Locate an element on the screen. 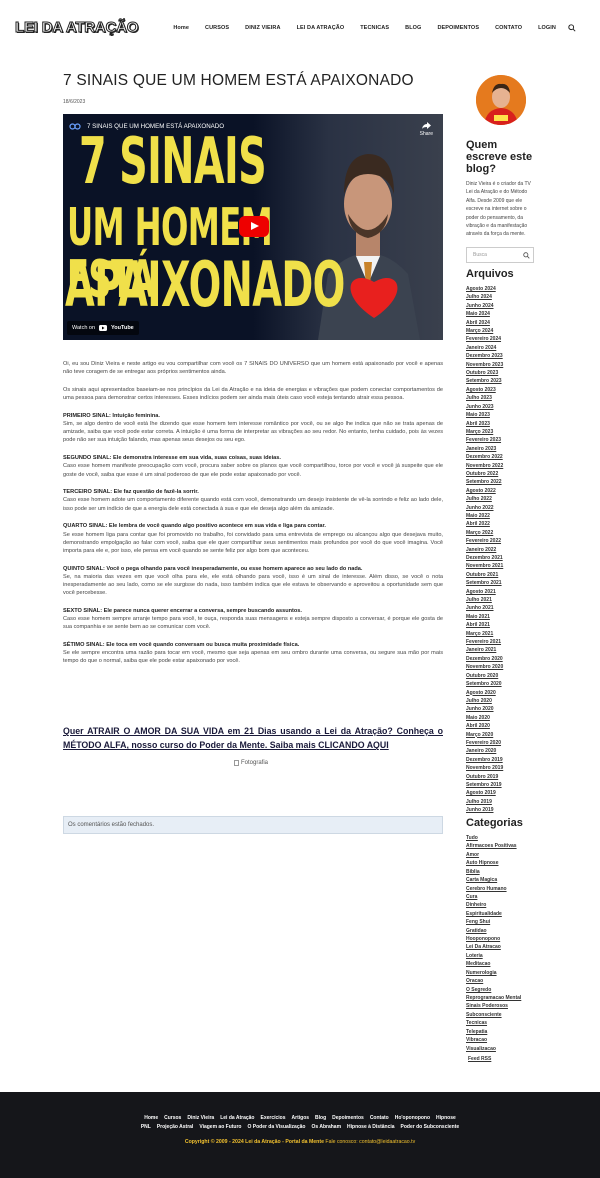  archive-link: Fevereiro 2021 is located at coordinates (484, 642).